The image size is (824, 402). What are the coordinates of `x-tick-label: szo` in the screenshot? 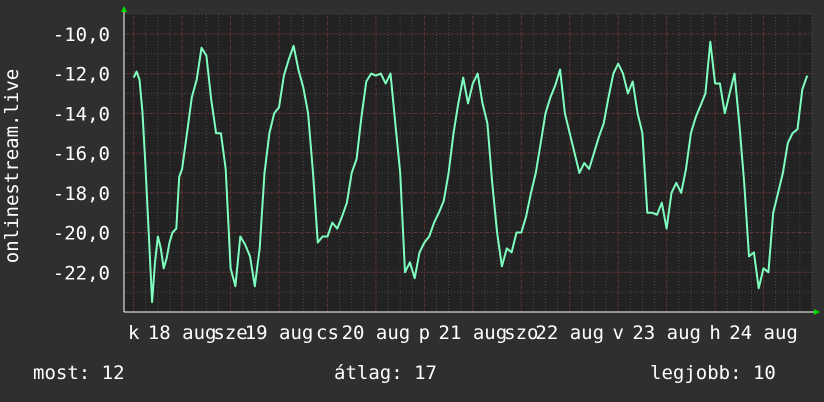 It's located at (521, 333).